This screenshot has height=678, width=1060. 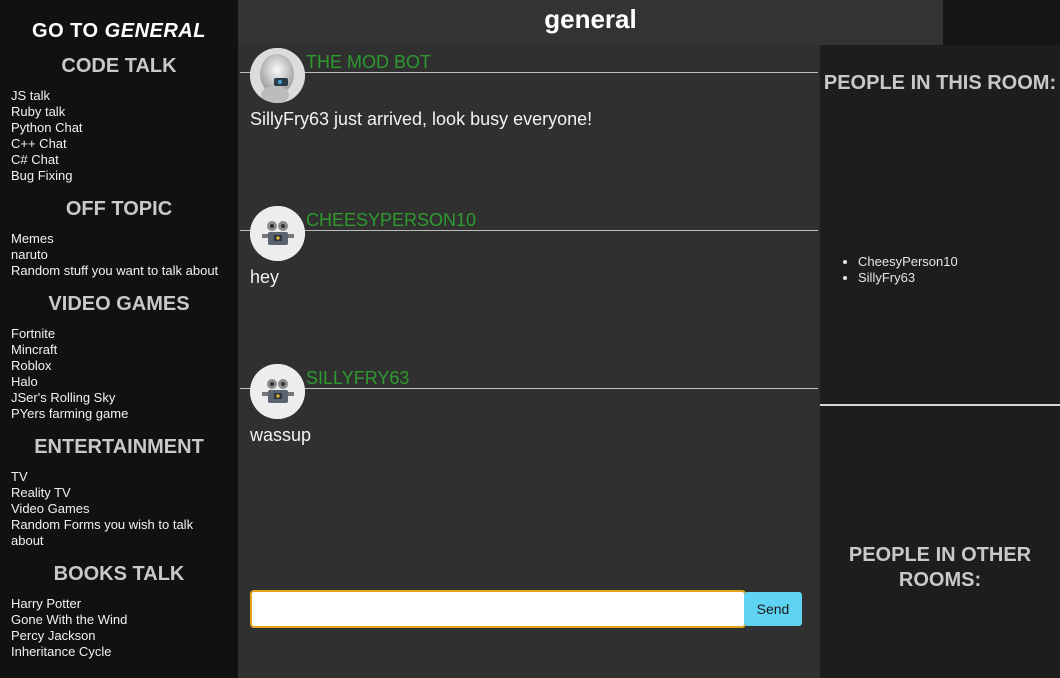 What do you see at coordinates (498, 609) in the screenshot?
I see `message-input` at bounding box center [498, 609].